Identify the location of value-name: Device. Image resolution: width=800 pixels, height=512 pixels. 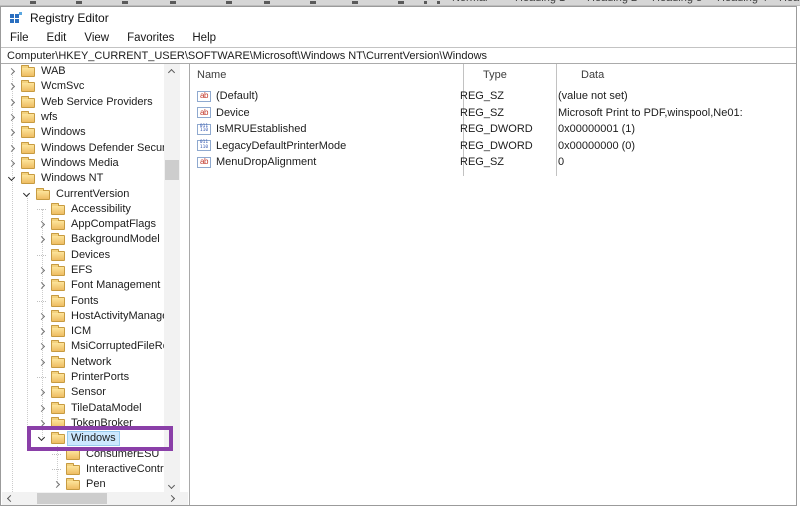
(233, 112).